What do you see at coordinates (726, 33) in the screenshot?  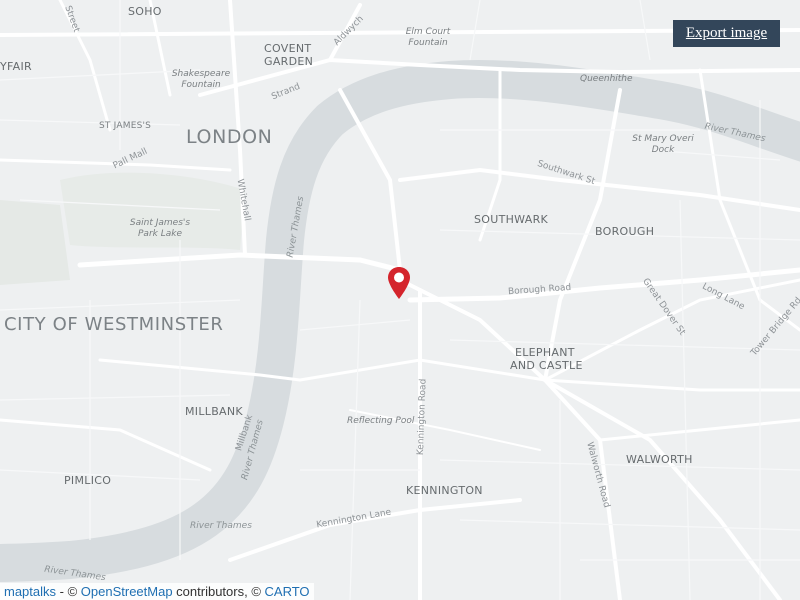 I see `export-image-button: Export image` at bounding box center [726, 33].